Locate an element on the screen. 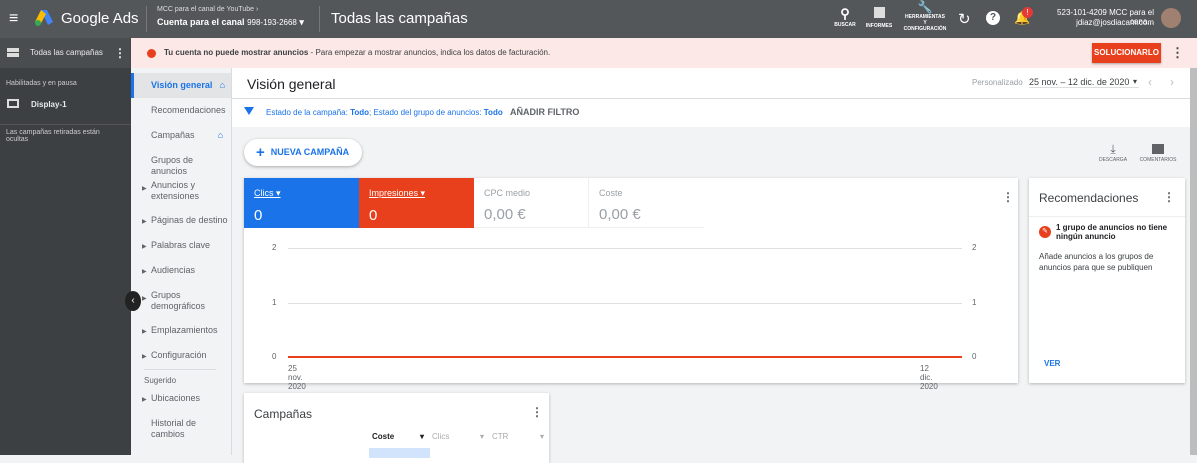  search-button: ⚲ BUSCAR is located at coordinates (845, 17).